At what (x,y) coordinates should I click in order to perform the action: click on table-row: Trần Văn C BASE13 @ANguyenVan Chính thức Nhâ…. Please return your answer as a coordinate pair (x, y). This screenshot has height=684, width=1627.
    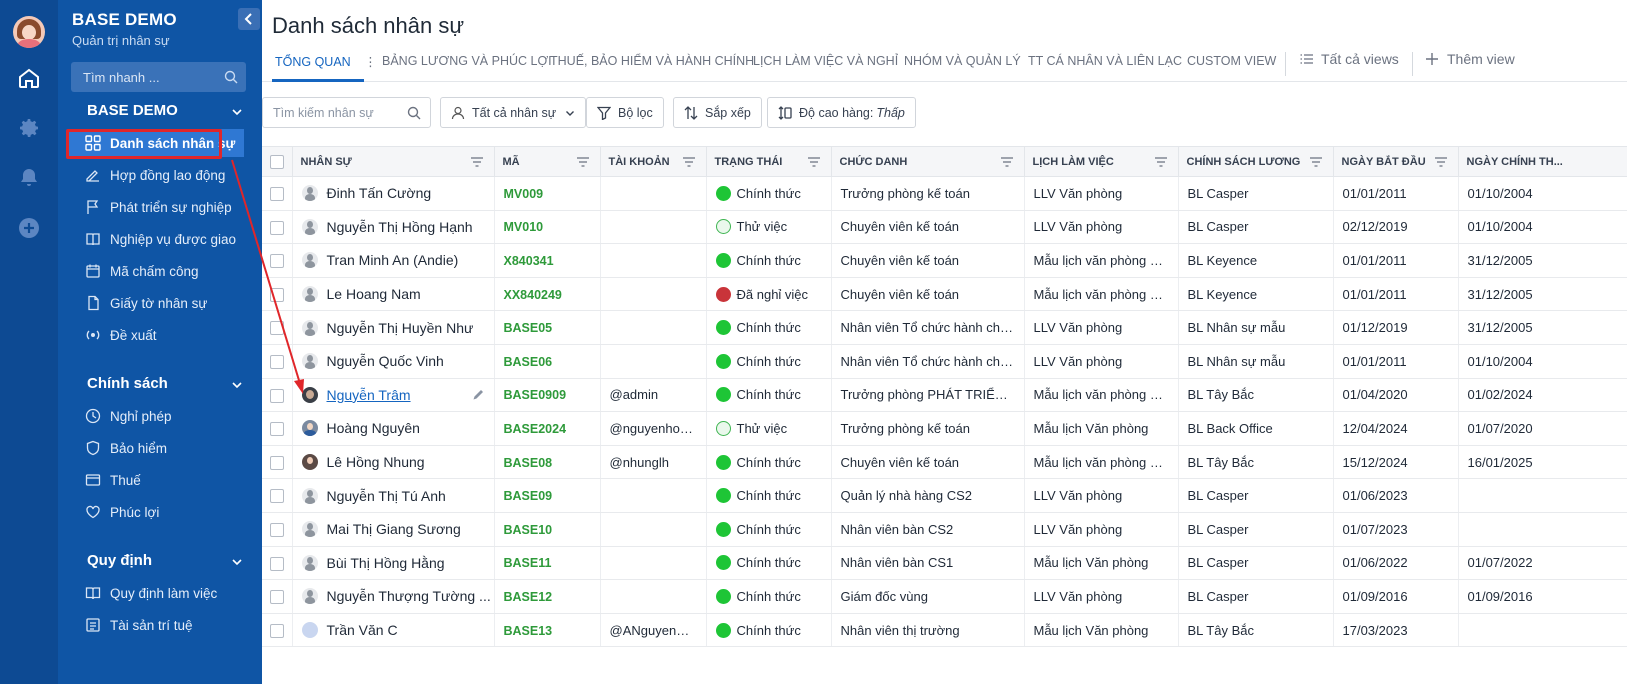
    Looking at the image, I should click on (944, 630).